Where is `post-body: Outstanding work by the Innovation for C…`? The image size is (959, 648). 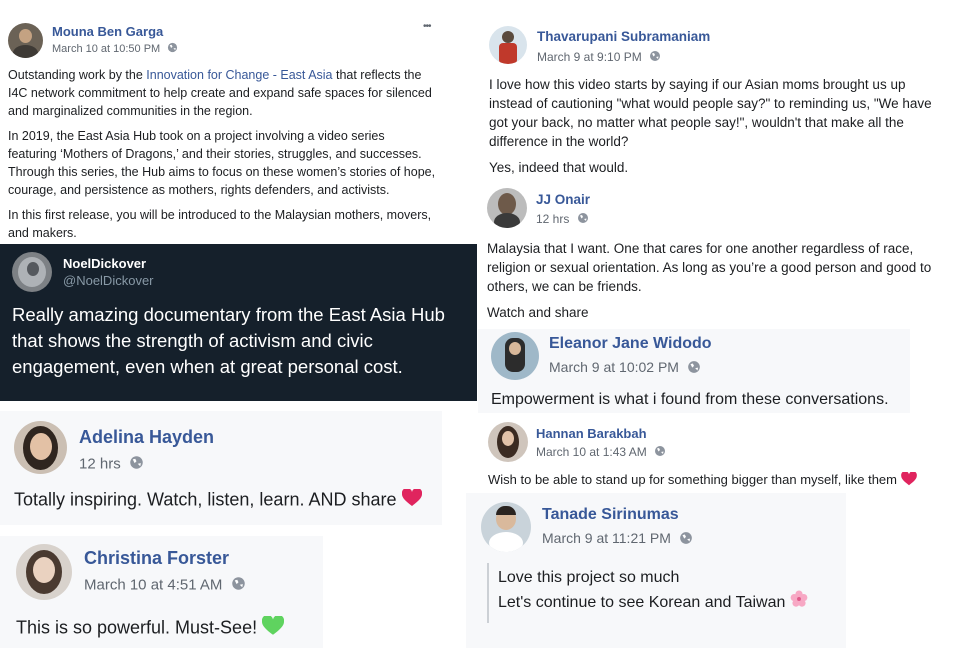
post-body: Outstanding work by the Innovation for C… is located at coordinates (222, 155).